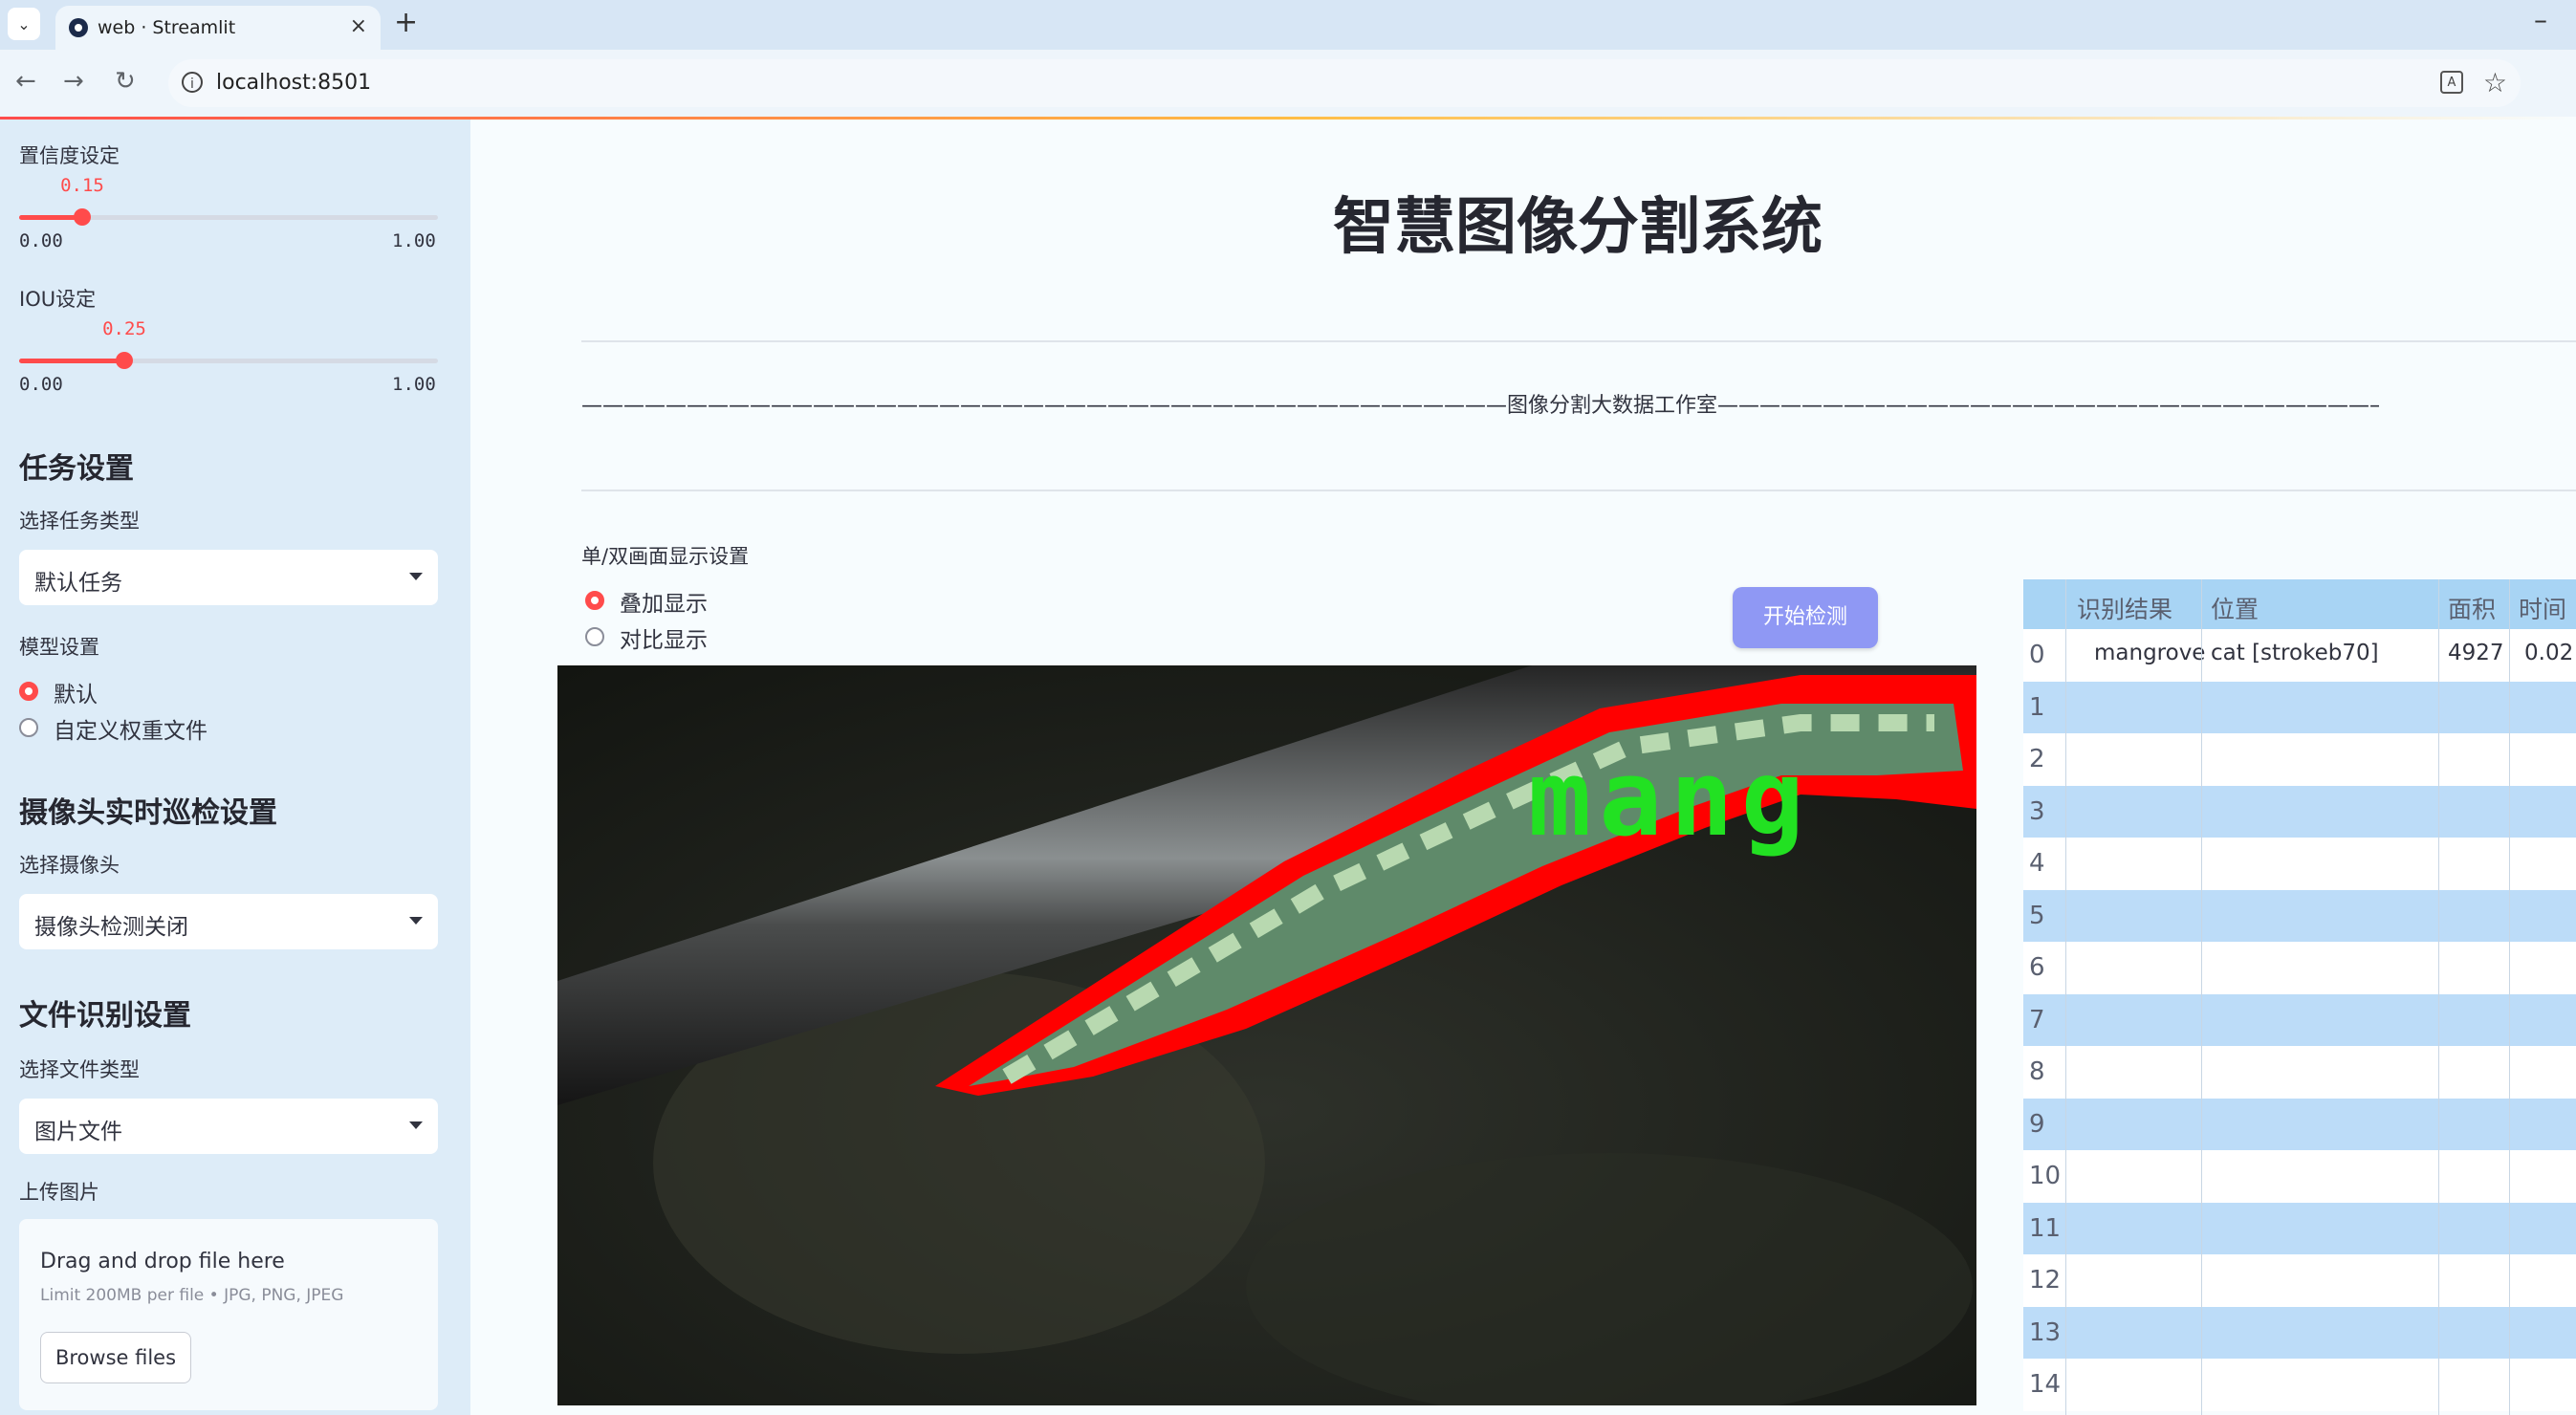 This screenshot has width=2576, height=1415. What do you see at coordinates (78, 1132) in the screenshot?
I see `select-value: 图片文件` at bounding box center [78, 1132].